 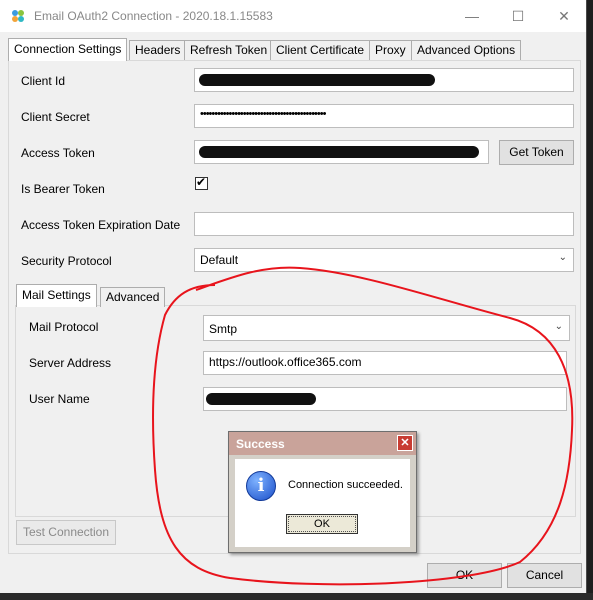 What do you see at coordinates (158, 50) in the screenshot?
I see `tab-headers: Headers` at bounding box center [158, 50].